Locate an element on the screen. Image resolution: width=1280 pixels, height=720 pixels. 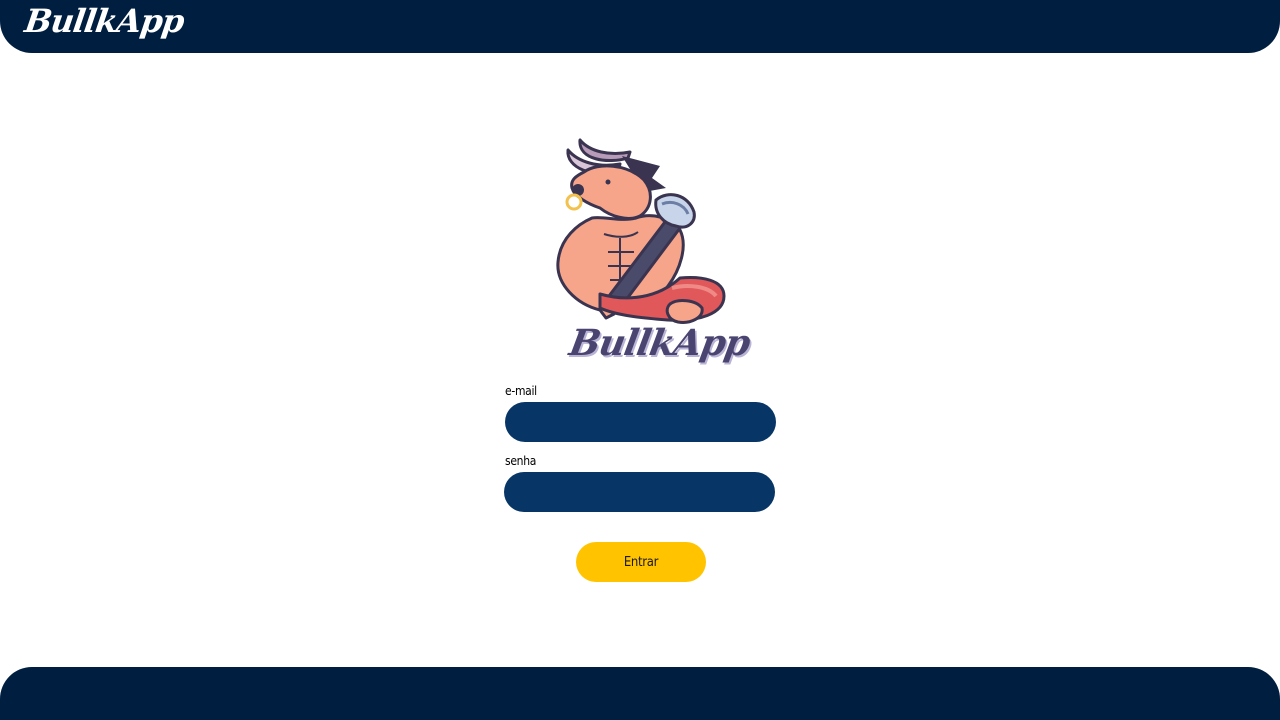
email-label: e-mail is located at coordinates (521, 391).